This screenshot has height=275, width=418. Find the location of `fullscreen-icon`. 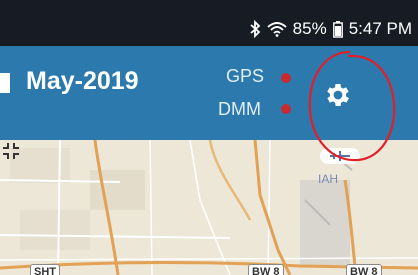

fullscreen-icon is located at coordinates (11, 151).